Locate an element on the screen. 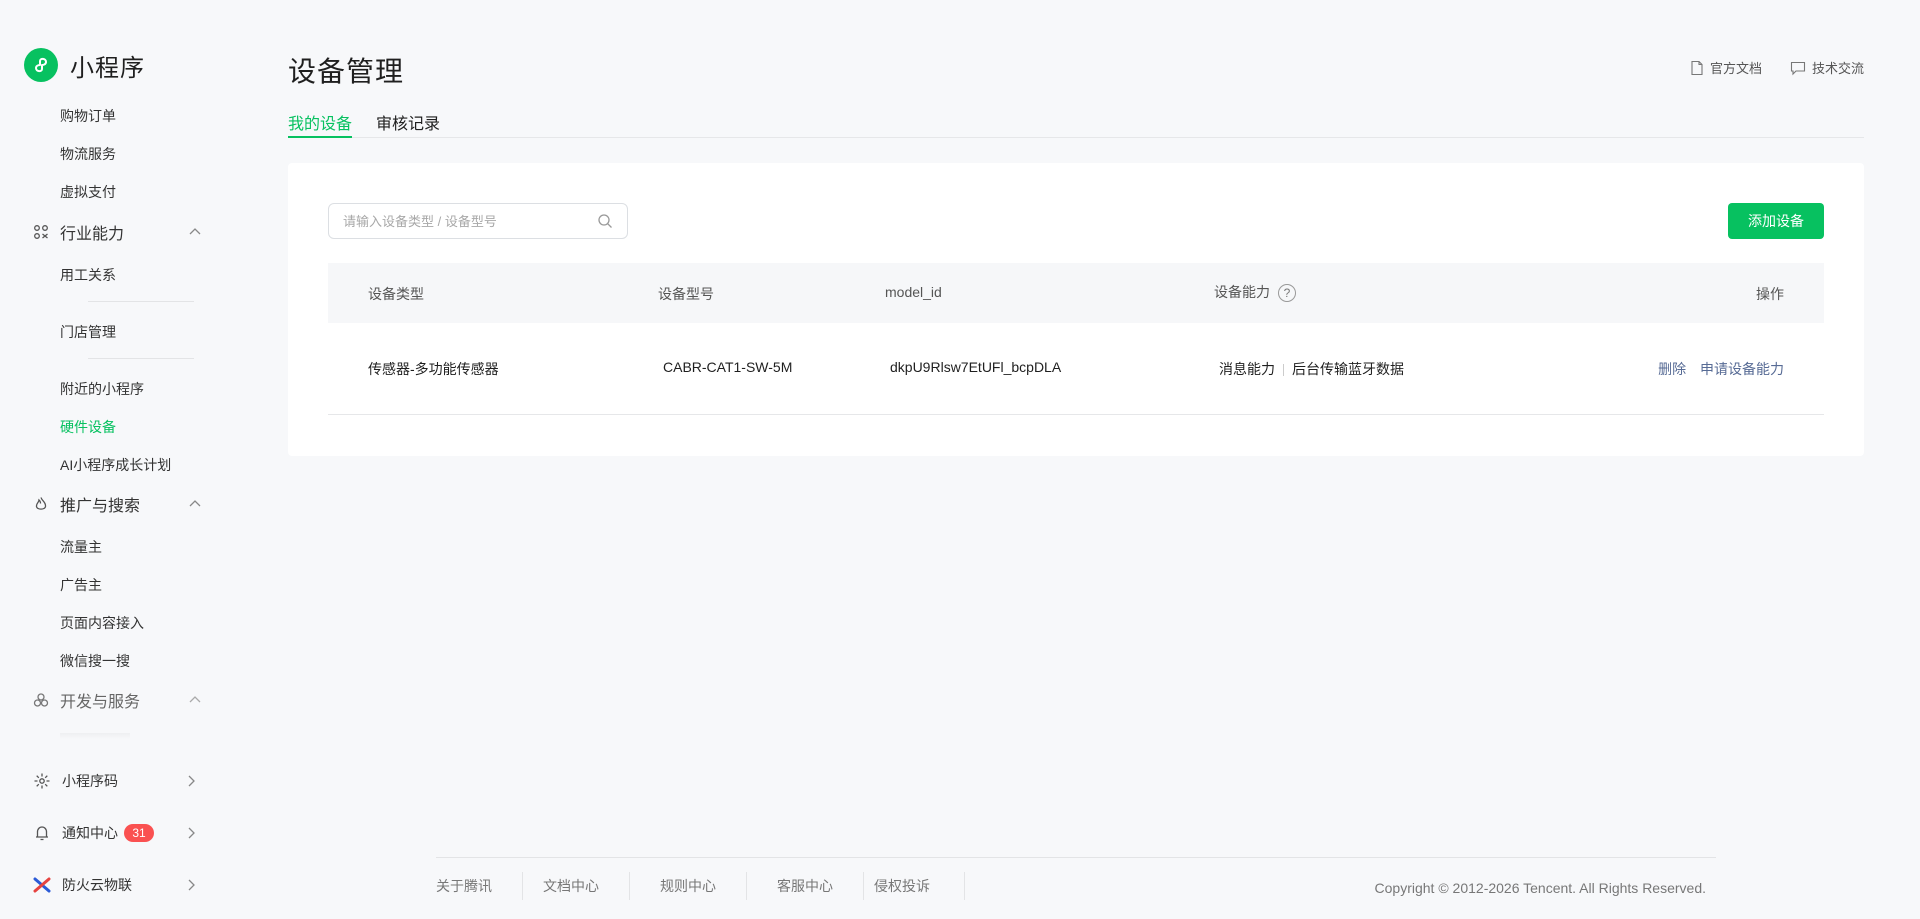  sidebar-item-nearby-miniprogram: 附近的小程序 is located at coordinates (102, 389).